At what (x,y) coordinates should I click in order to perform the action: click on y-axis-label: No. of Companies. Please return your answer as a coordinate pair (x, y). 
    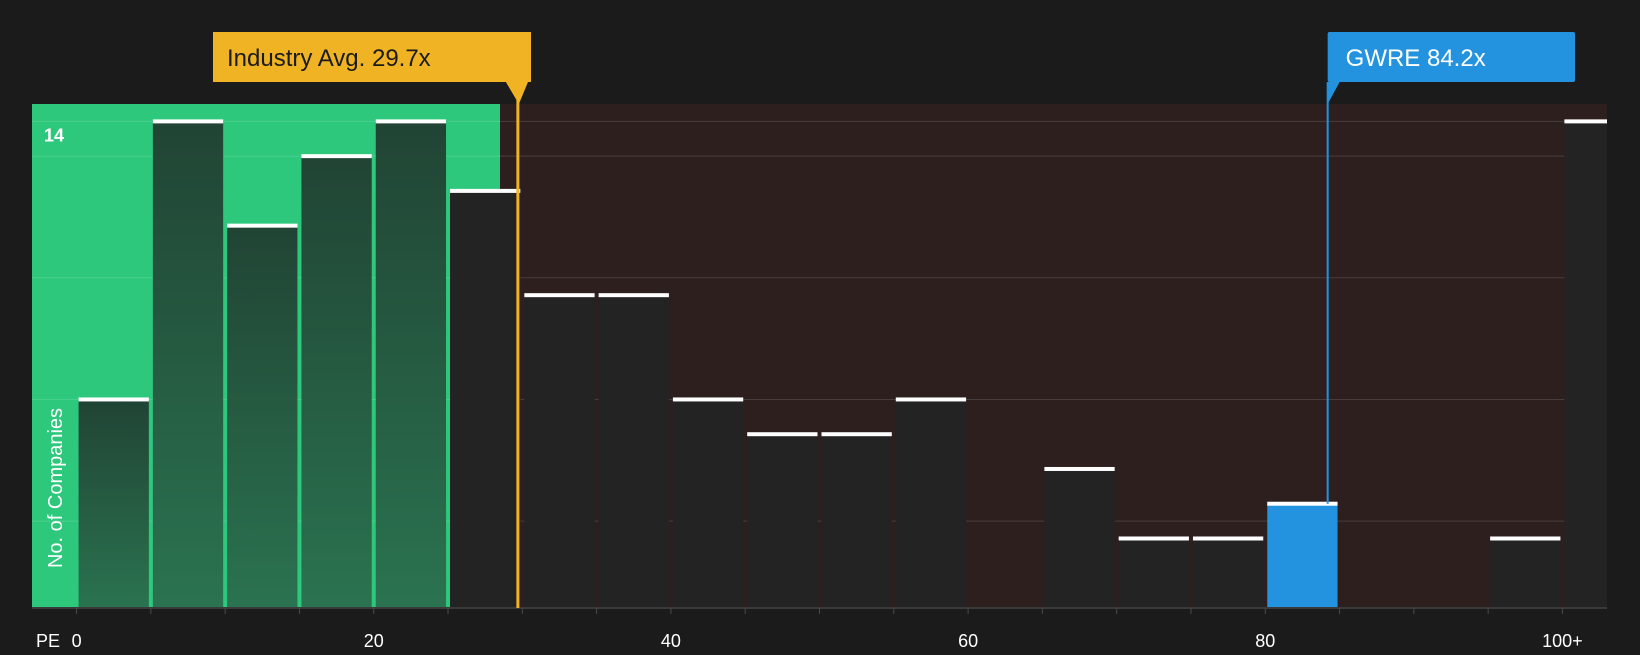
    Looking at the image, I should click on (56, 488).